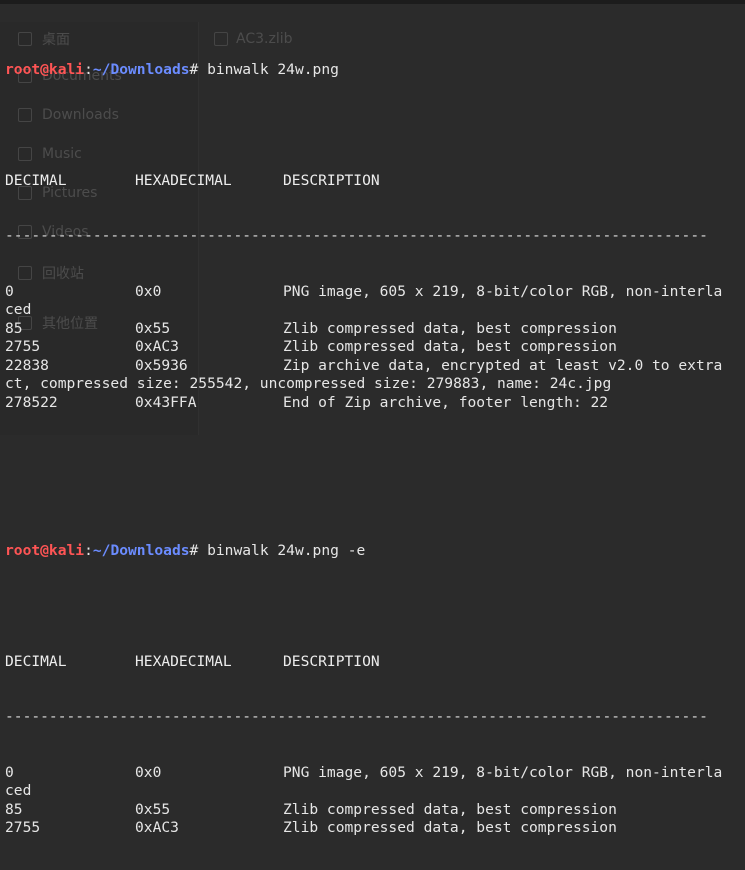 This screenshot has width=745, height=870. What do you see at coordinates (31, 402) in the screenshot?
I see `cell-decimal: 278522` at bounding box center [31, 402].